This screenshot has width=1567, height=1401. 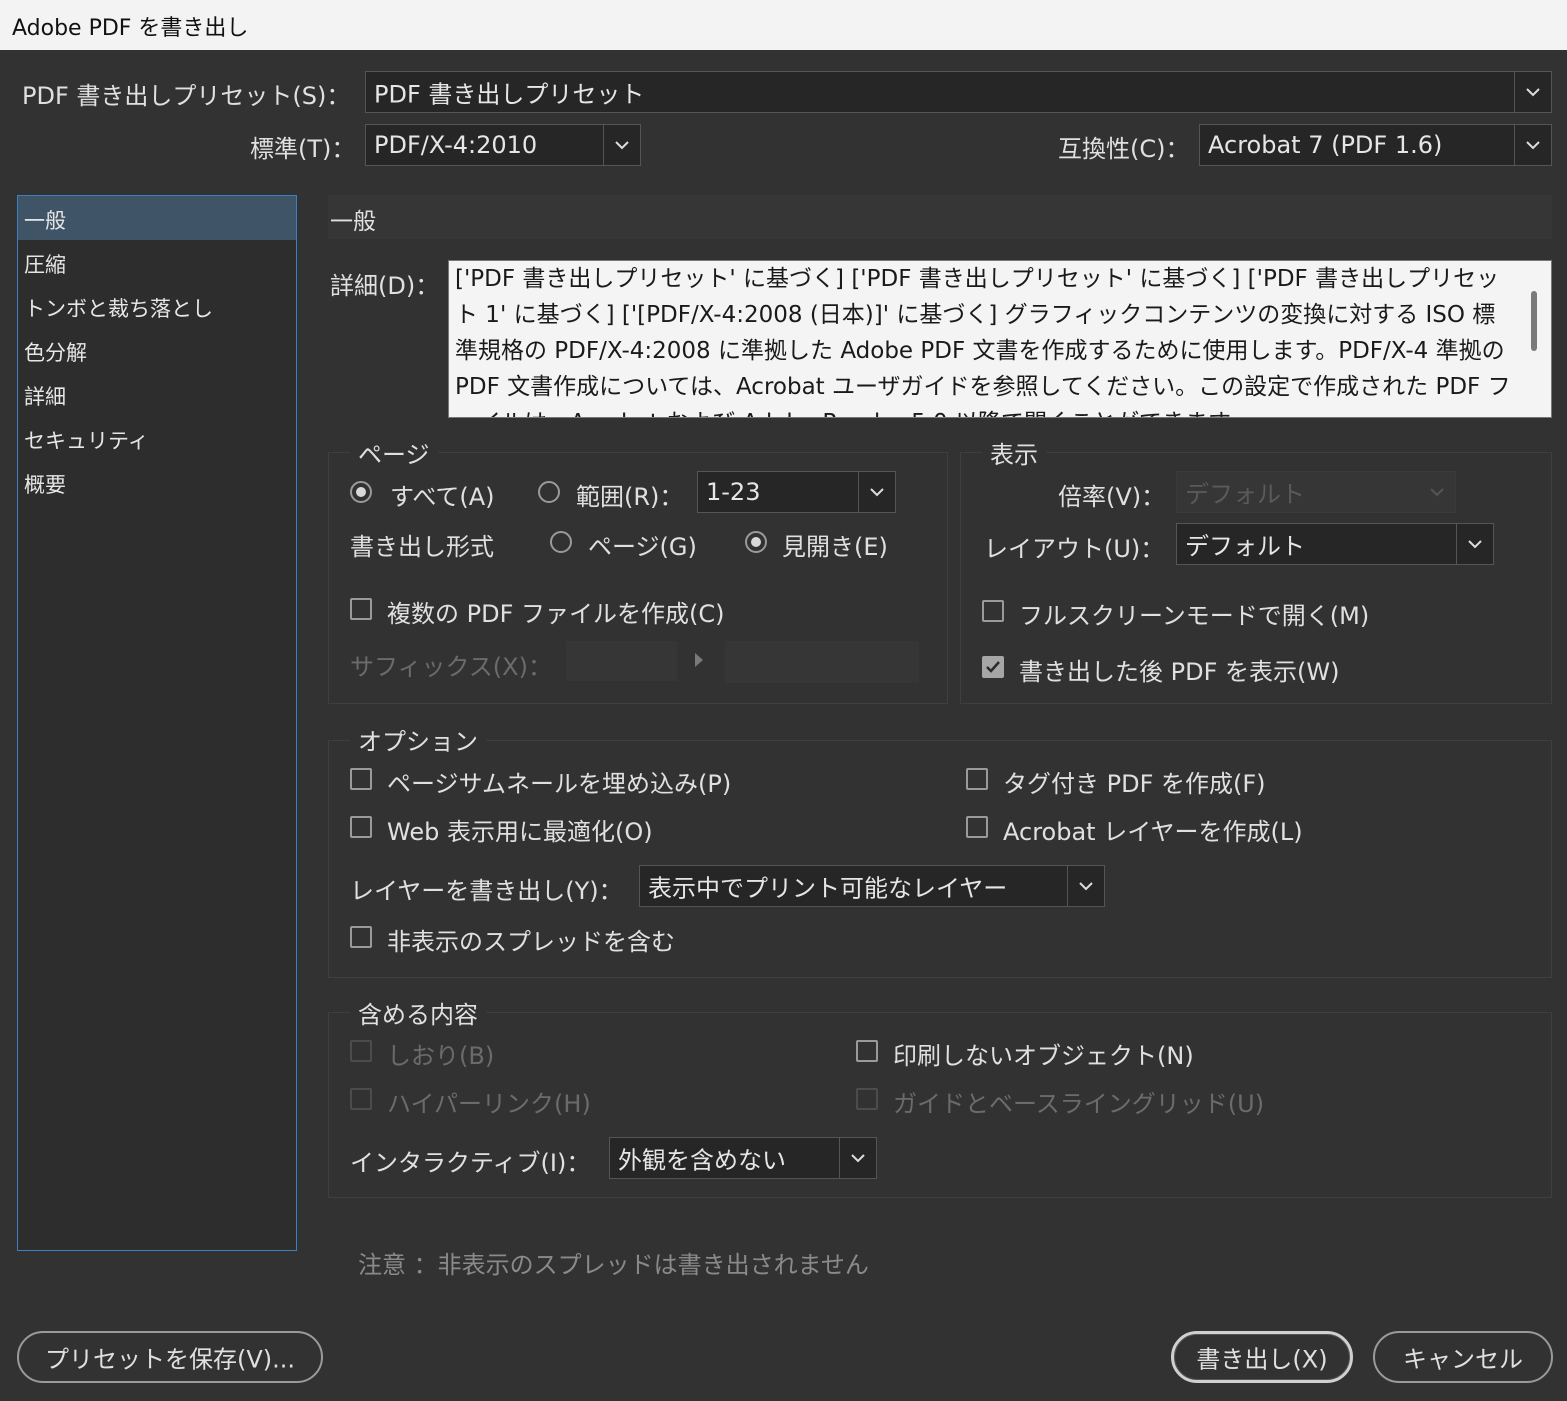 I want to click on cancel-button: キャンセル, so click(x=1463, y=1357).